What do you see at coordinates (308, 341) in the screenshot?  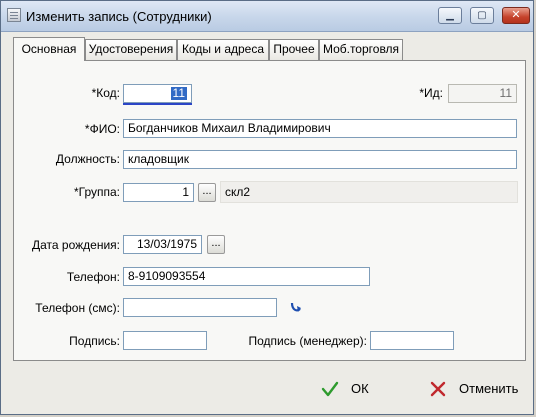 I see `signature-manager-label: Подпись (менеджер):` at bounding box center [308, 341].